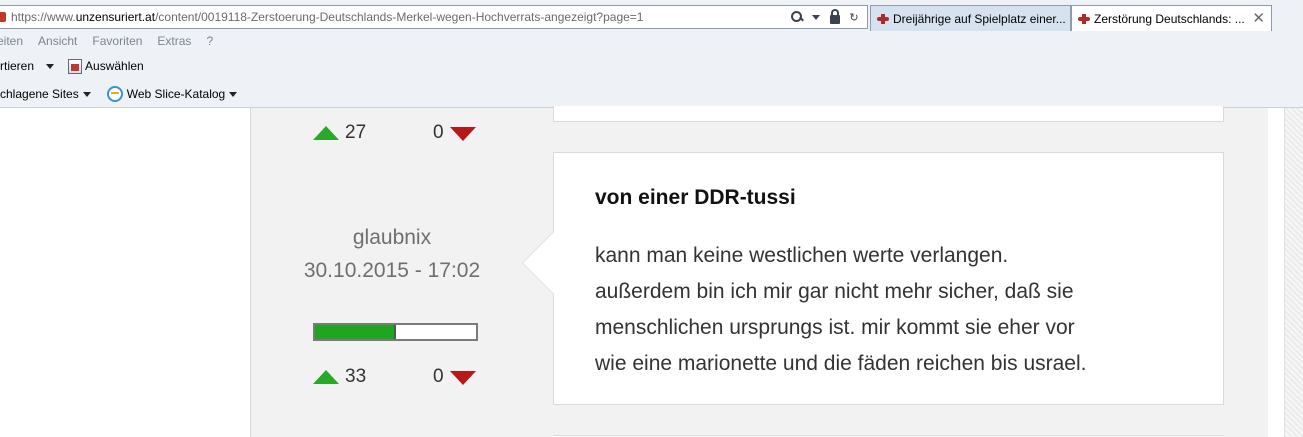  What do you see at coordinates (356, 376) in the screenshot?
I see `up-vote-count: 33` at bounding box center [356, 376].